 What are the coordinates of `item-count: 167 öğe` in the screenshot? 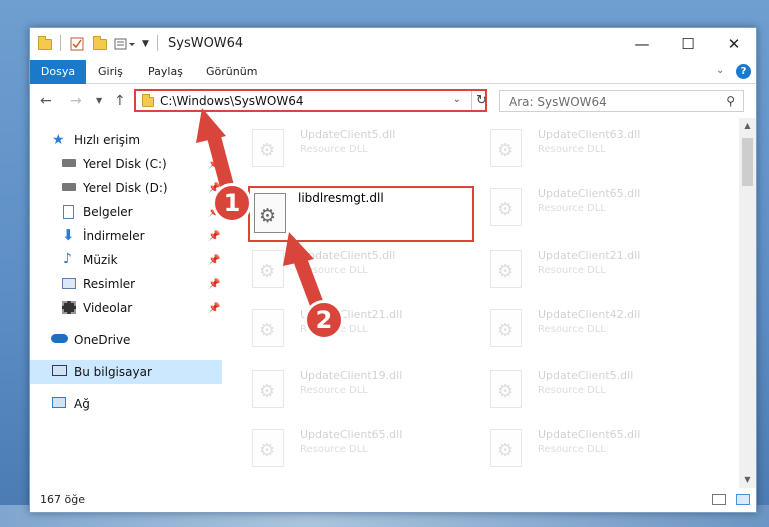 It's located at (62, 499).